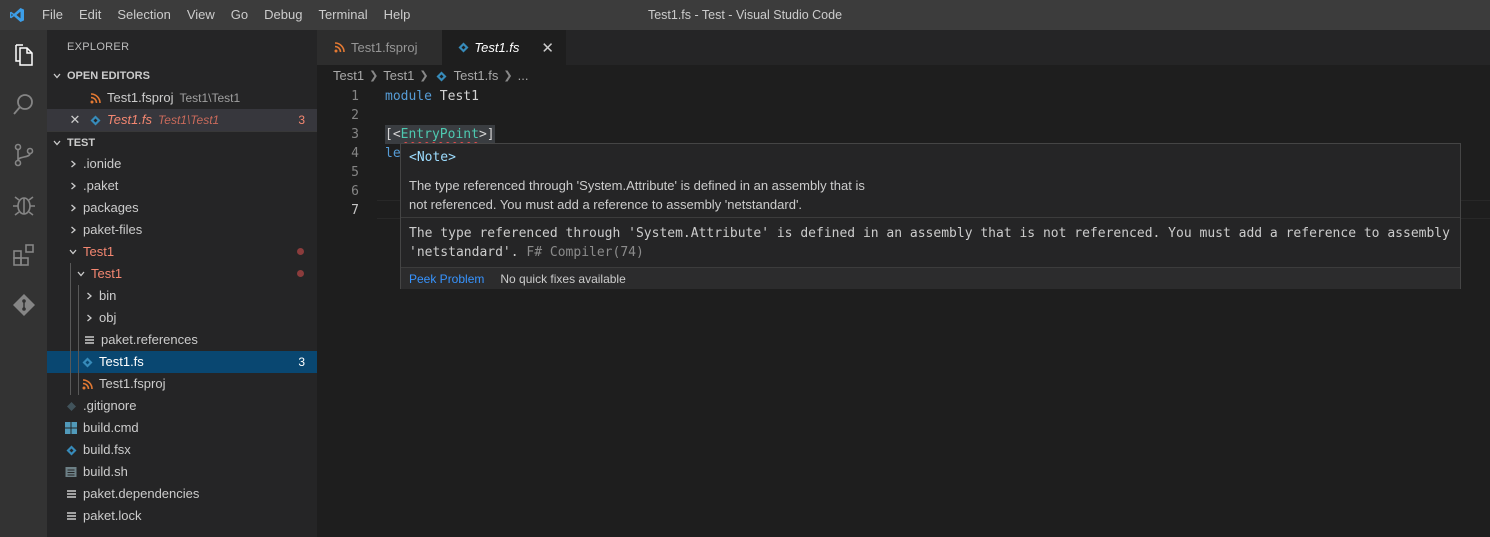  What do you see at coordinates (98, 47) in the screenshot?
I see `sidebar-title: EXPLORER` at bounding box center [98, 47].